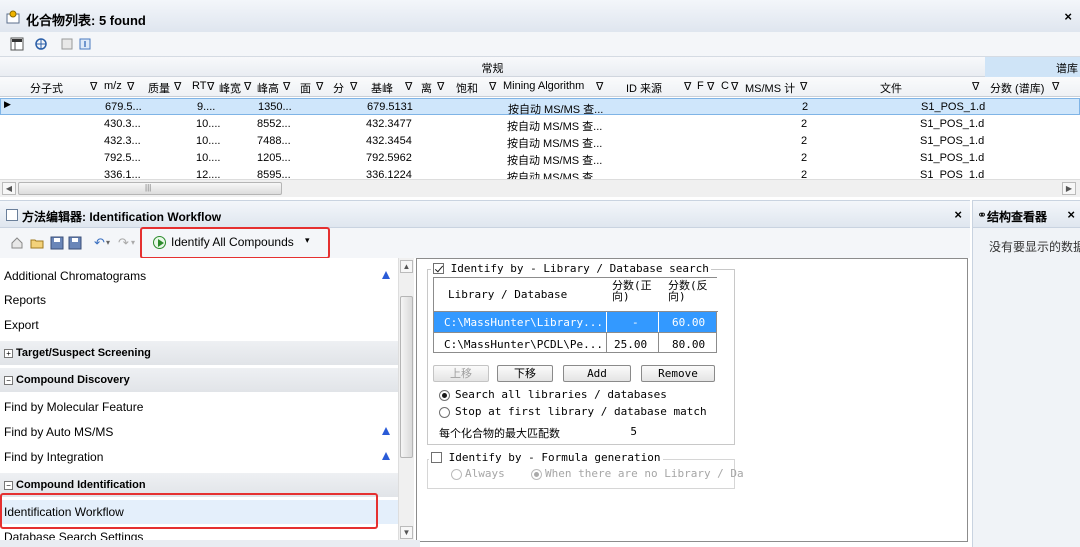 This screenshot has height=547, width=1080. Describe the element at coordinates (426, 88) in the screenshot. I see `col-ion: 离` at that location.